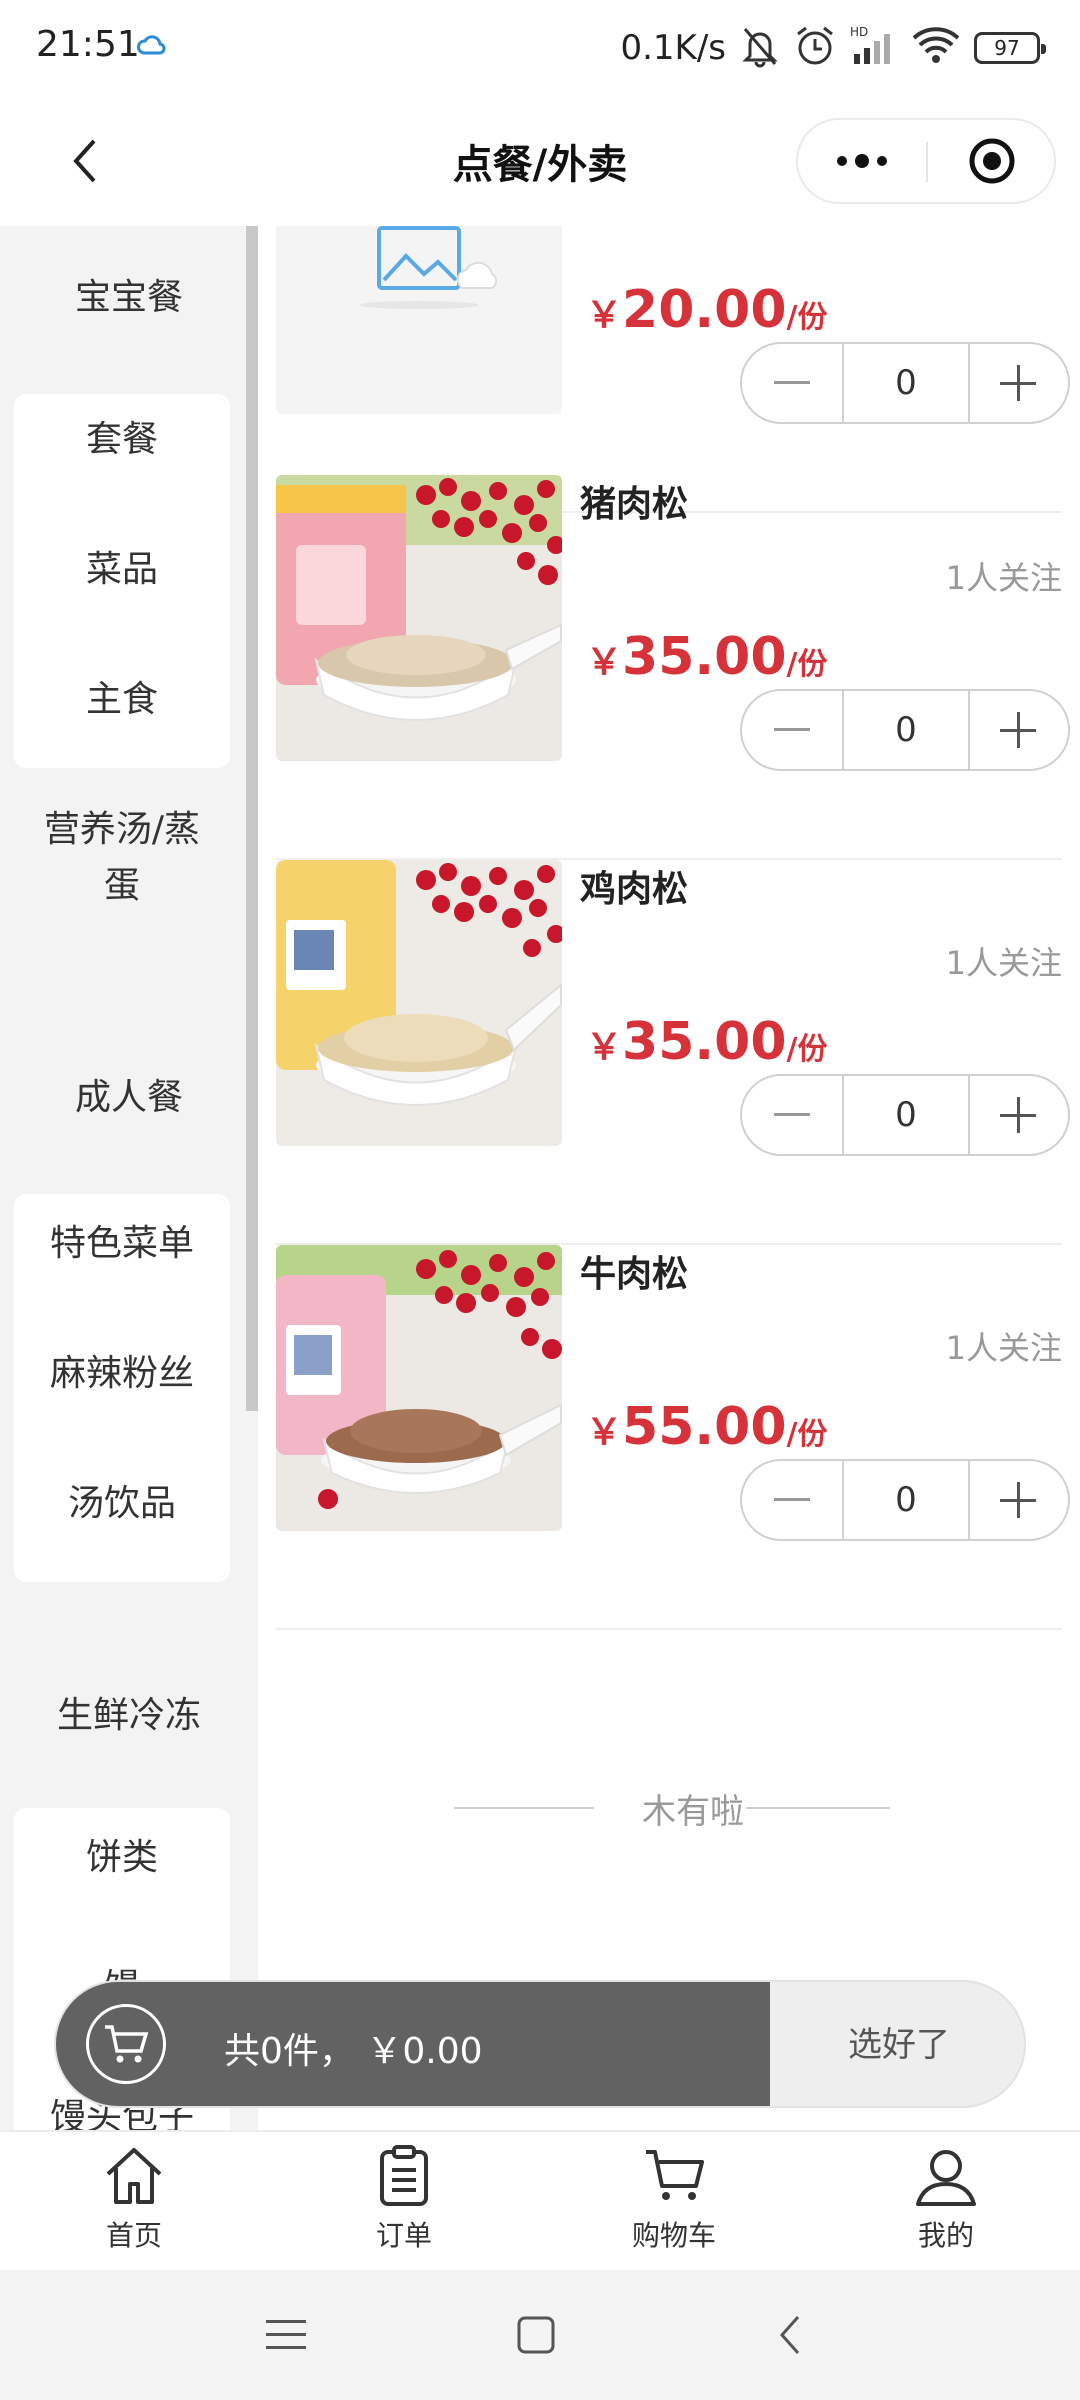 The width and height of the screenshot is (1080, 2400). I want to click on clipboard-icon, so click(404, 2176).